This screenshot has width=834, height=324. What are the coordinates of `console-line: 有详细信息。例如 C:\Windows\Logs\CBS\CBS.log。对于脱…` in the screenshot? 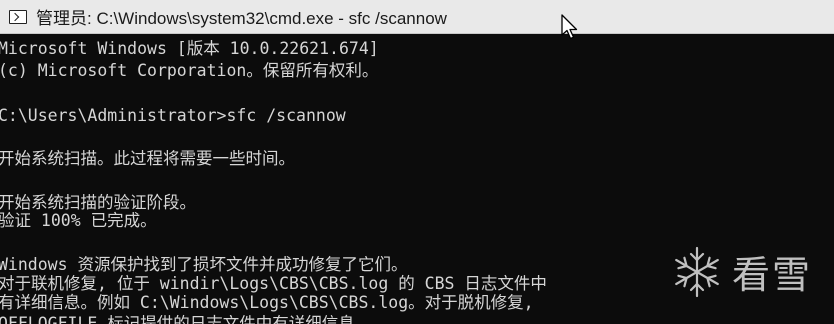 It's located at (267, 302).